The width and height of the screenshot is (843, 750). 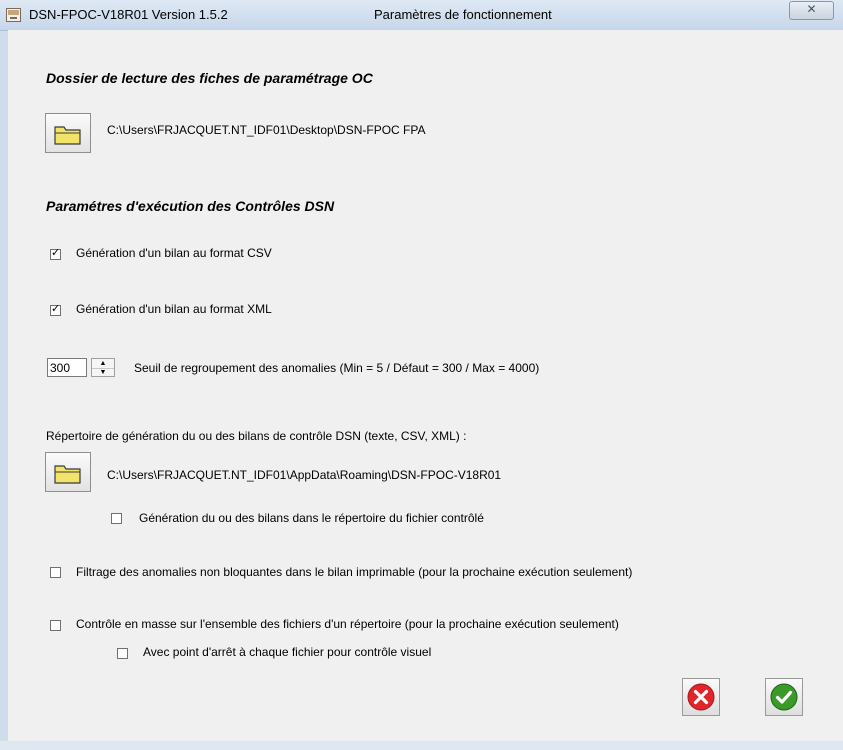 I want to click on mass-control-checkbox, so click(x=55, y=625).